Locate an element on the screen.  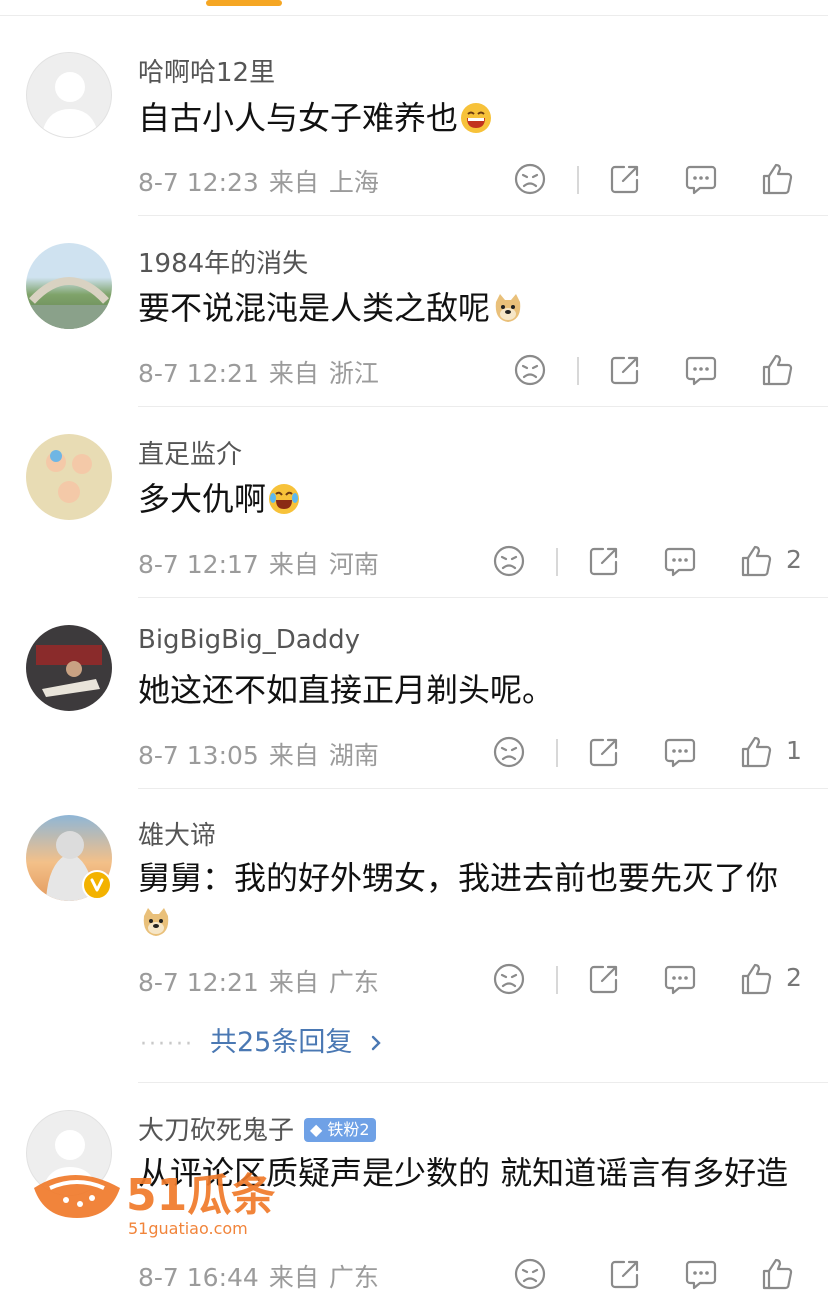
like-count: 1 is located at coordinates (794, 750).